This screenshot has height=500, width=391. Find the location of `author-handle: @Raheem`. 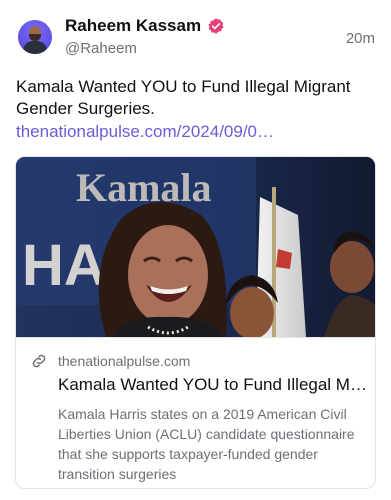

author-handle: @Raheem is located at coordinates (101, 48).